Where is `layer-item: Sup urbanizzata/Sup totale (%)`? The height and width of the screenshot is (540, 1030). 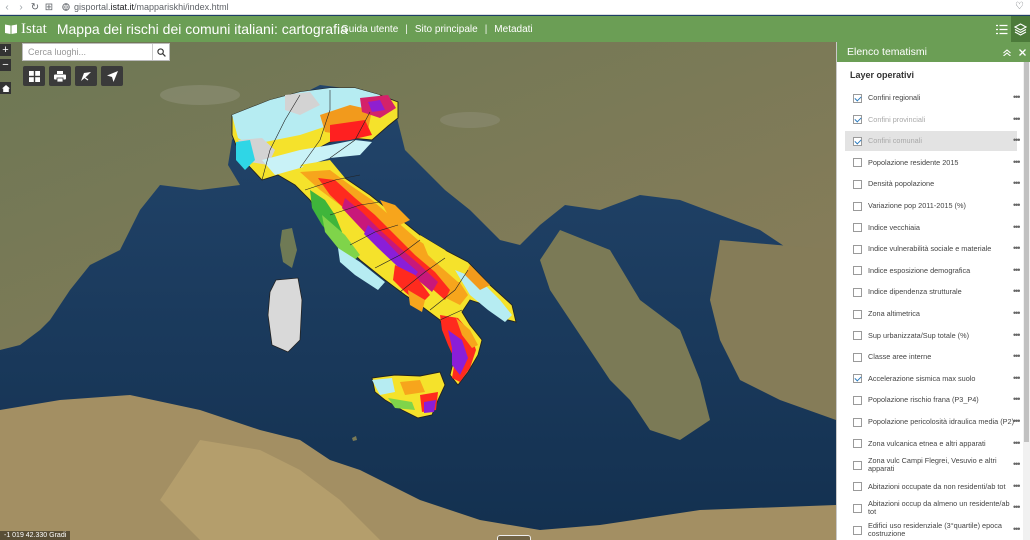
layer-item: Sup urbanizzata/Sup totale (%) is located at coordinates (931, 336).